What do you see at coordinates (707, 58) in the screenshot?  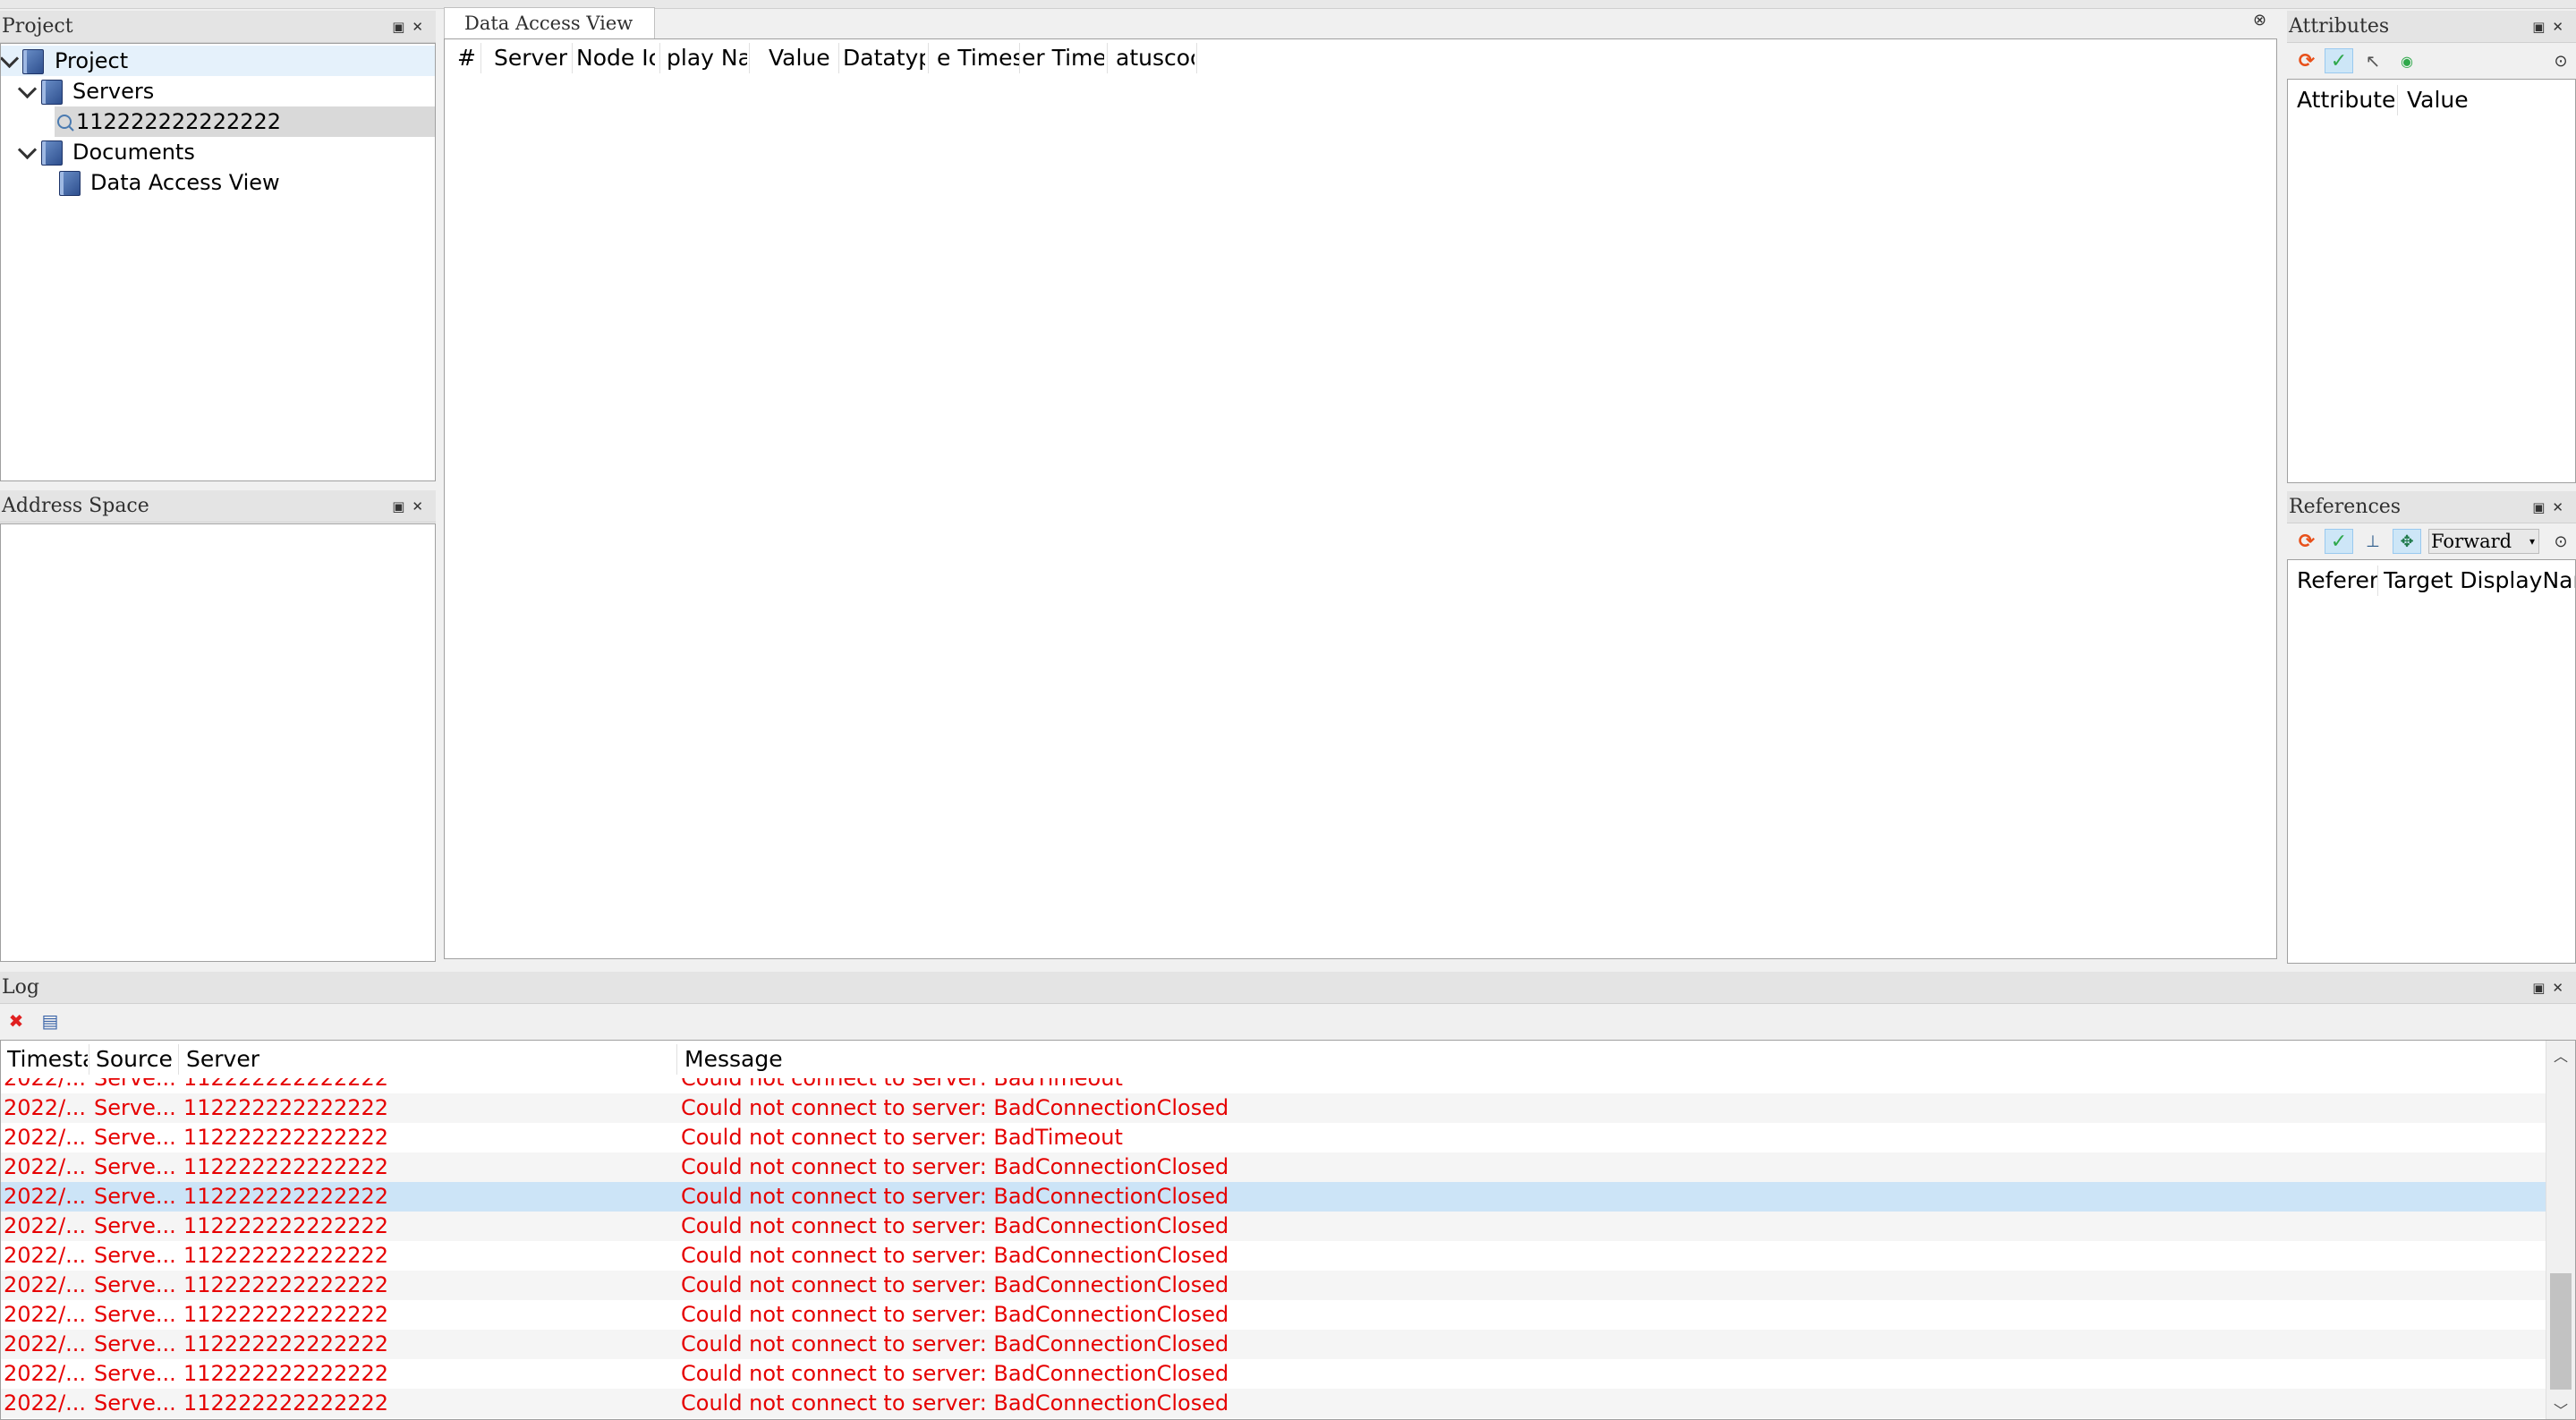 I see `dav-col-display-name: play Na` at bounding box center [707, 58].